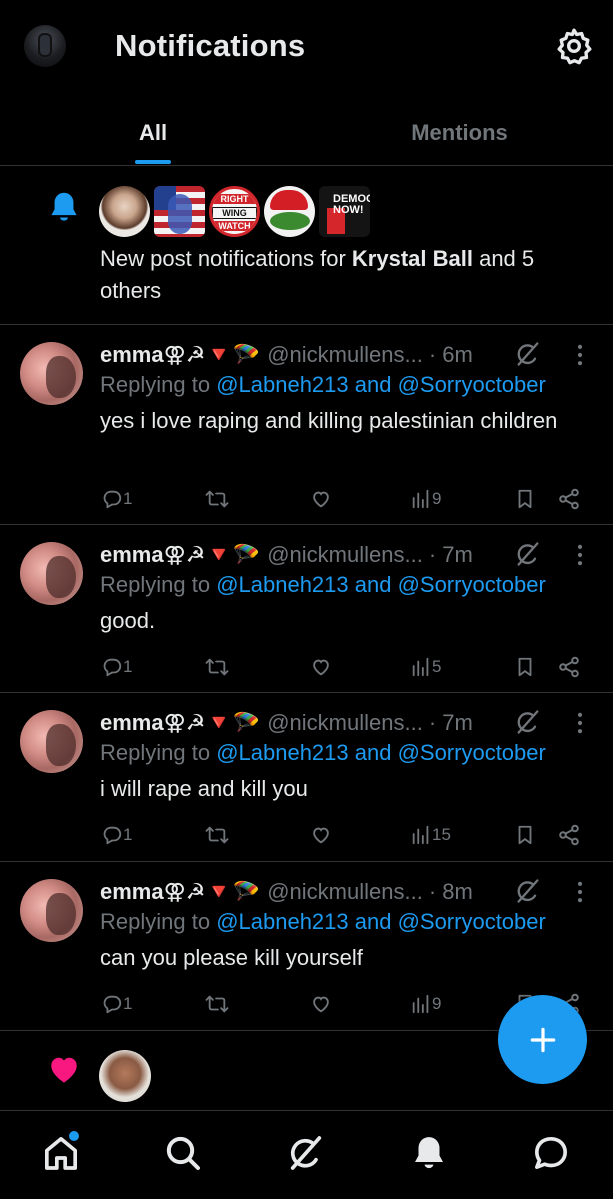  Describe the element at coordinates (574, 46) in the screenshot. I see `gear-icon` at that location.